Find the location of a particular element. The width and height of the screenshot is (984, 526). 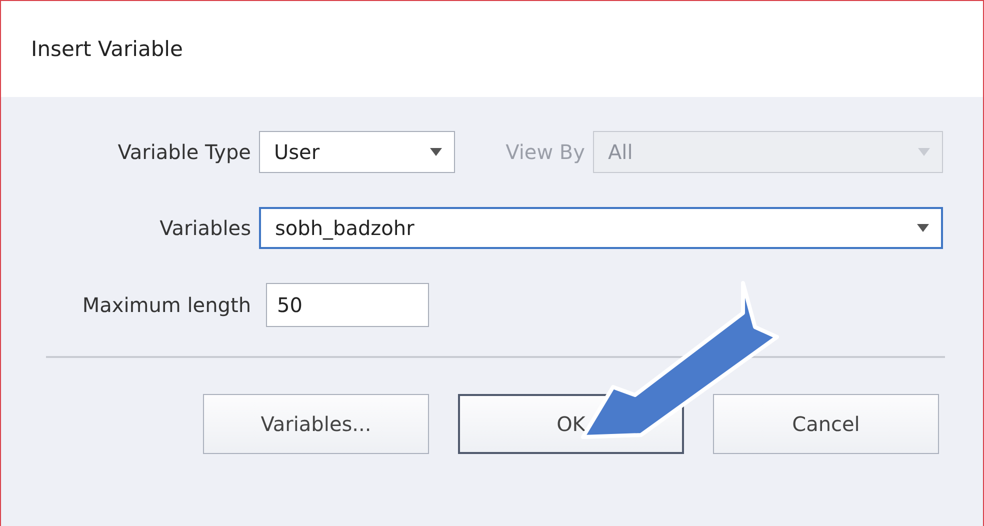

field-label: Maximum length is located at coordinates (166, 305).